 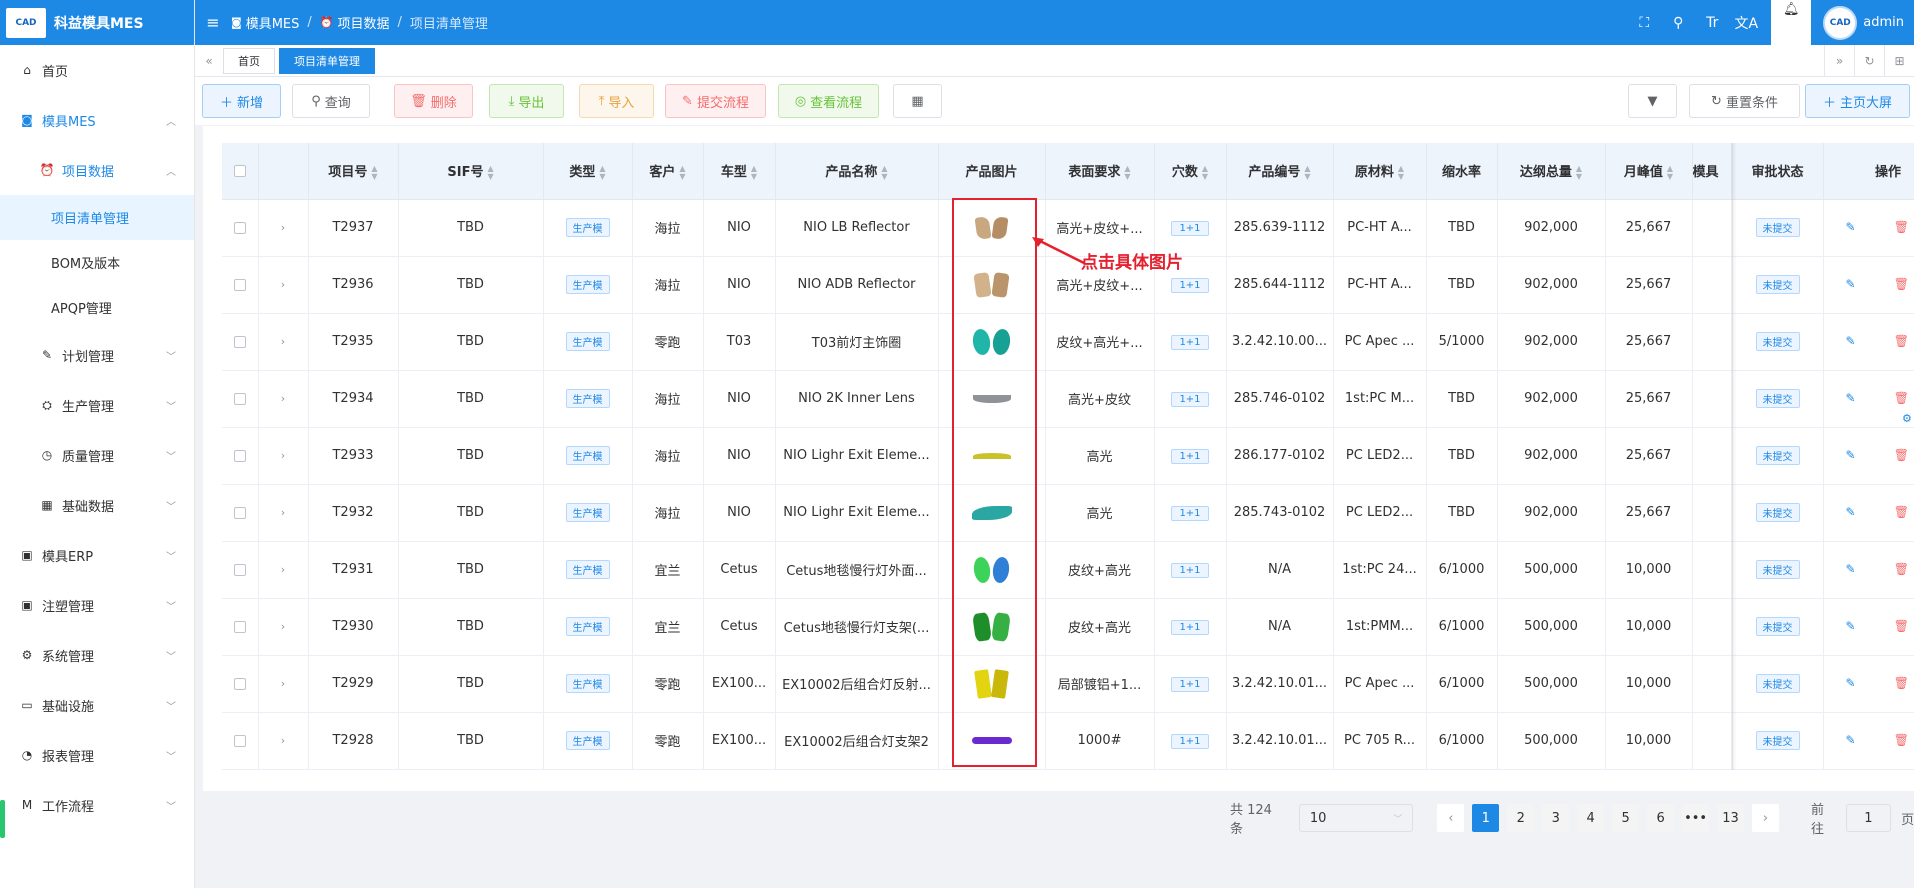 What do you see at coordinates (1356, 818) in the screenshot?
I see `page-size-select: 10 ﹀` at bounding box center [1356, 818].